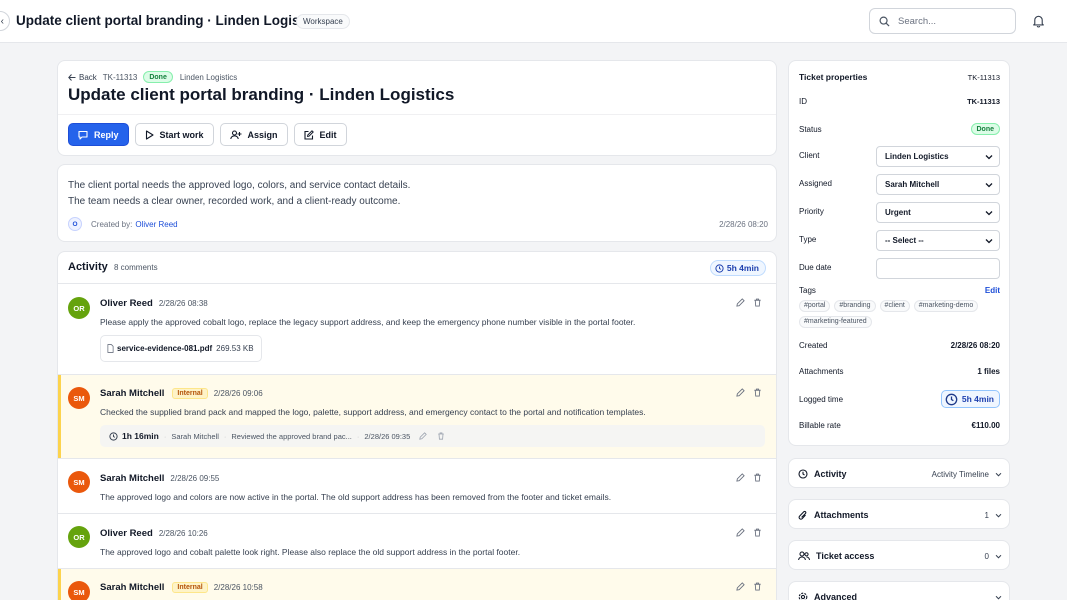 The width and height of the screenshot is (1067, 600). What do you see at coordinates (83, 135) in the screenshot?
I see `chat-icon` at bounding box center [83, 135].